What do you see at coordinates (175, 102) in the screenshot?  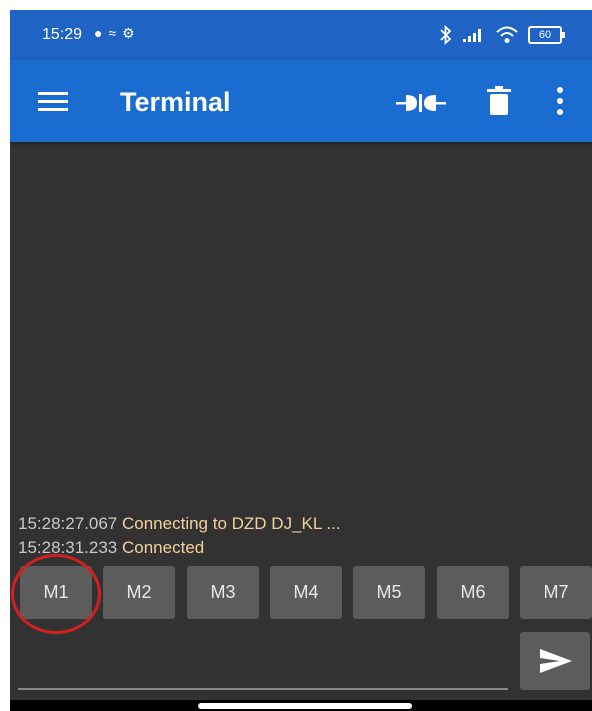 I see `app-title: Terminal` at bounding box center [175, 102].